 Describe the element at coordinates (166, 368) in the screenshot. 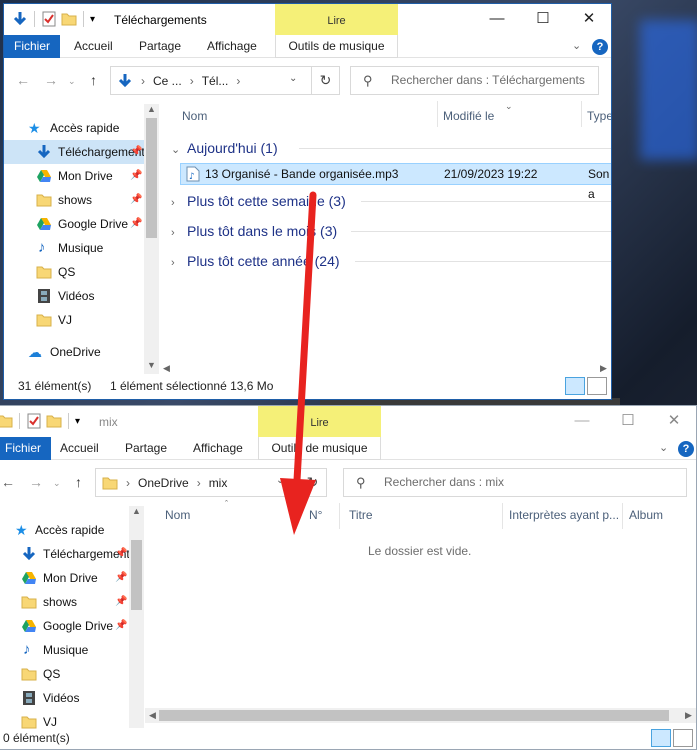

I see `scroll-left-icon: ◀` at that location.